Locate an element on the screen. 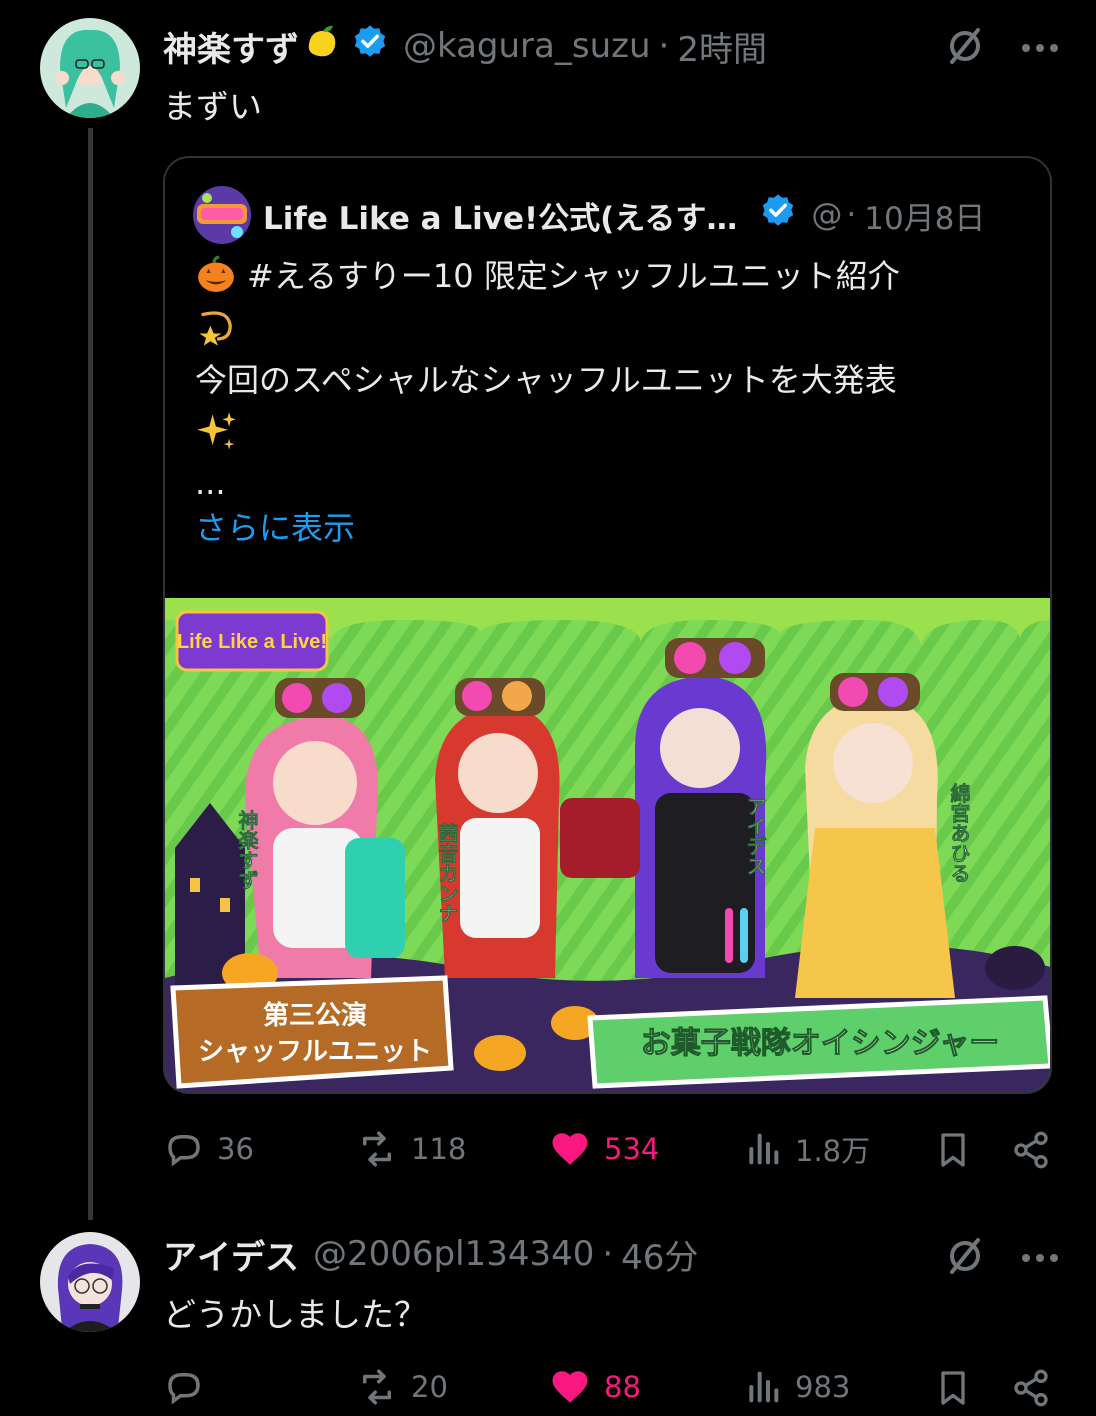 The height and width of the screenshot is (1416, 1096). character-name: 茜音カンナ is located at coordinates (447, 872).